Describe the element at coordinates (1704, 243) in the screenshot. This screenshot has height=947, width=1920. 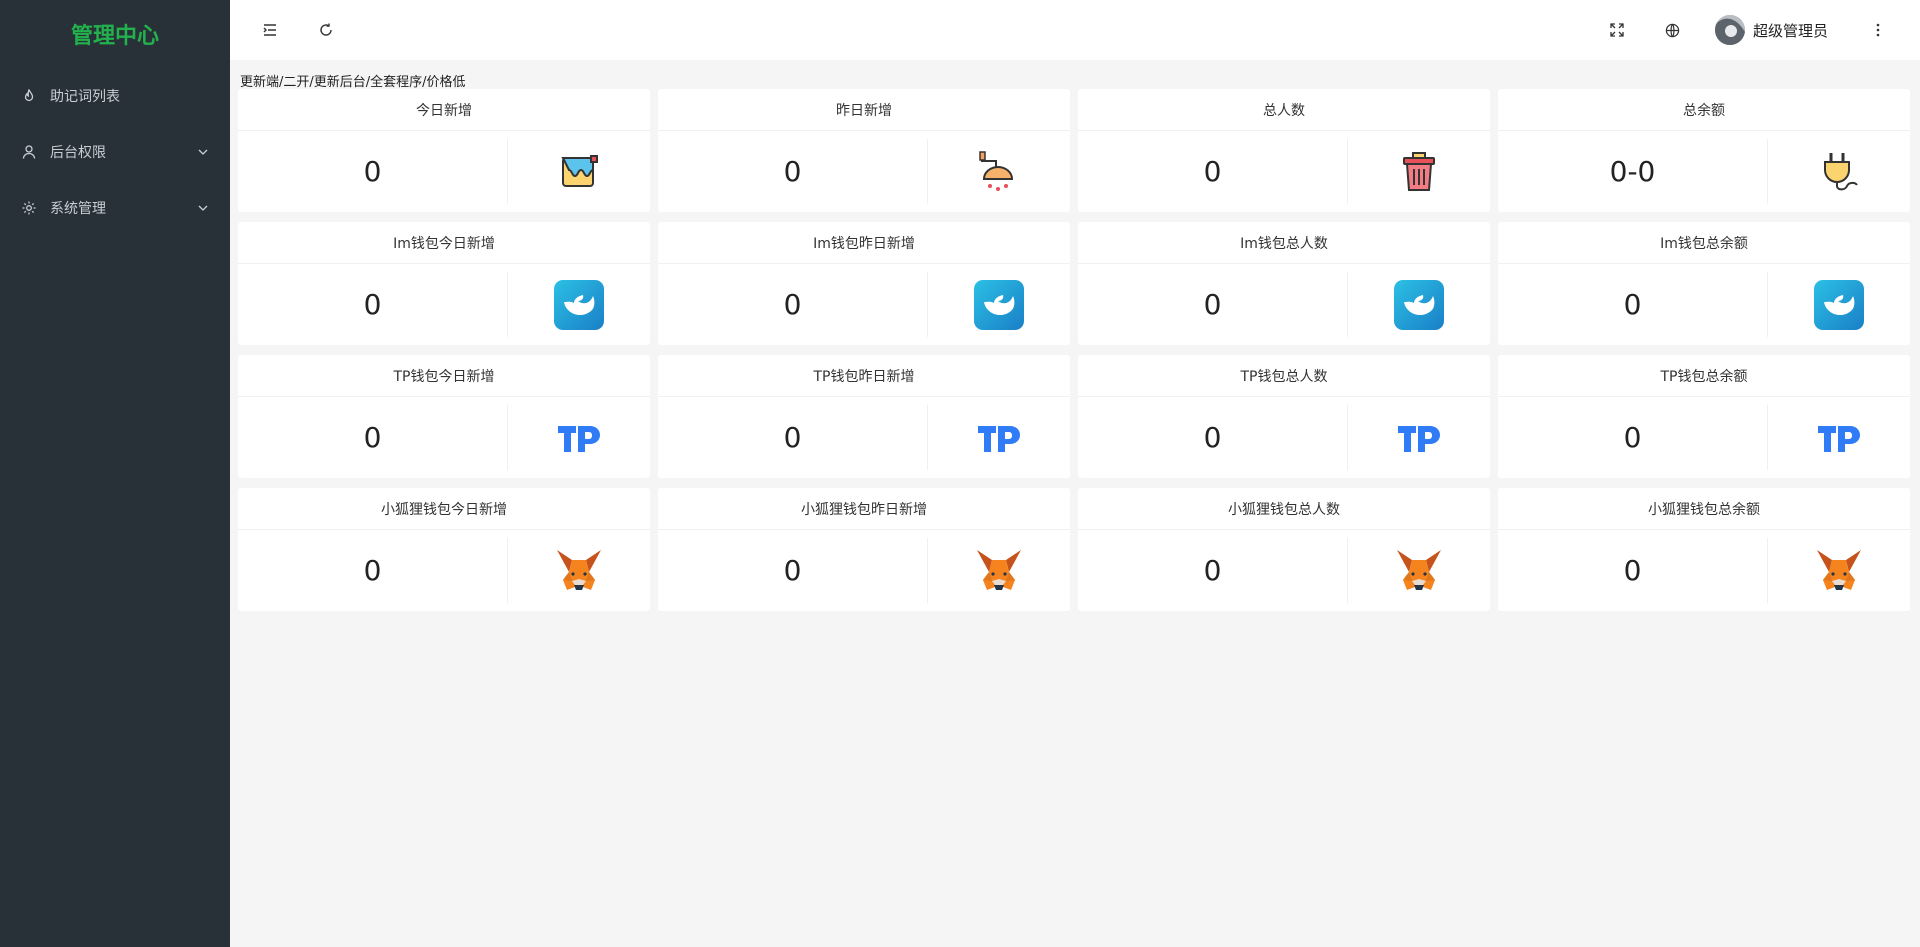
I see `card-title: Im钱包总余额` at that location.